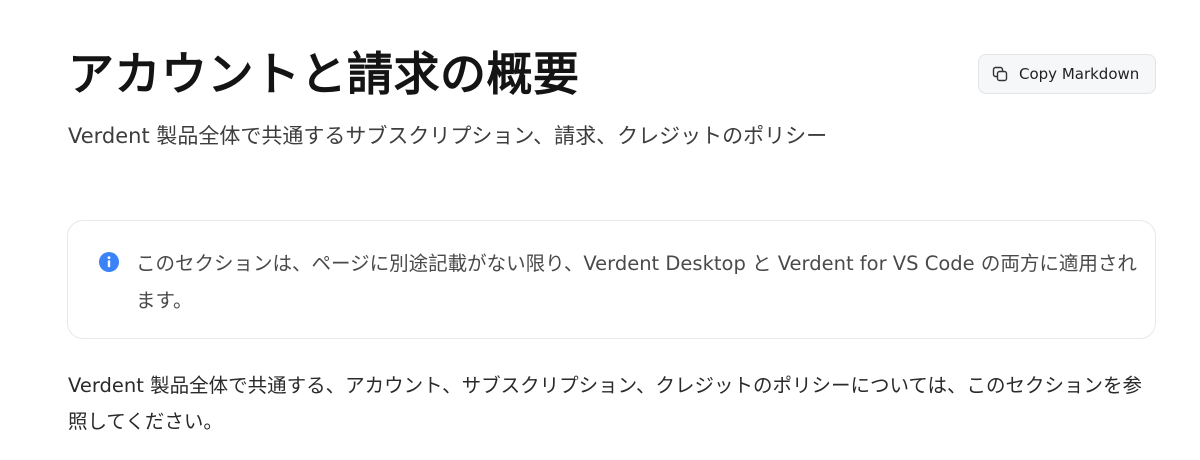 The image size is (1200, 460). I want to click on copy-markdown-button: Copy Markdown, so click(1067, 74).